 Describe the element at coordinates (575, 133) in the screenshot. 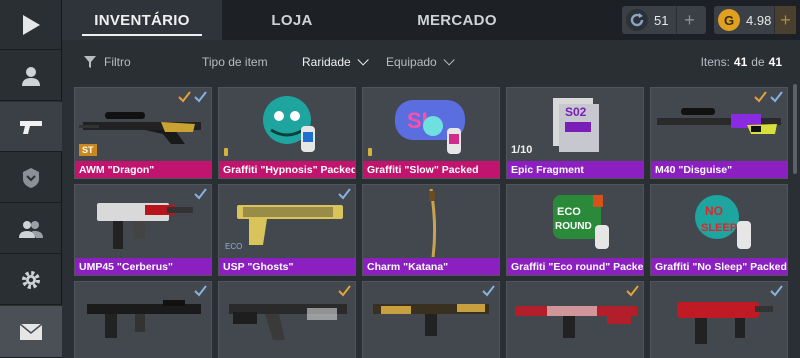

I see `item-card: S02 1/10 Epic Fragment` at that location.